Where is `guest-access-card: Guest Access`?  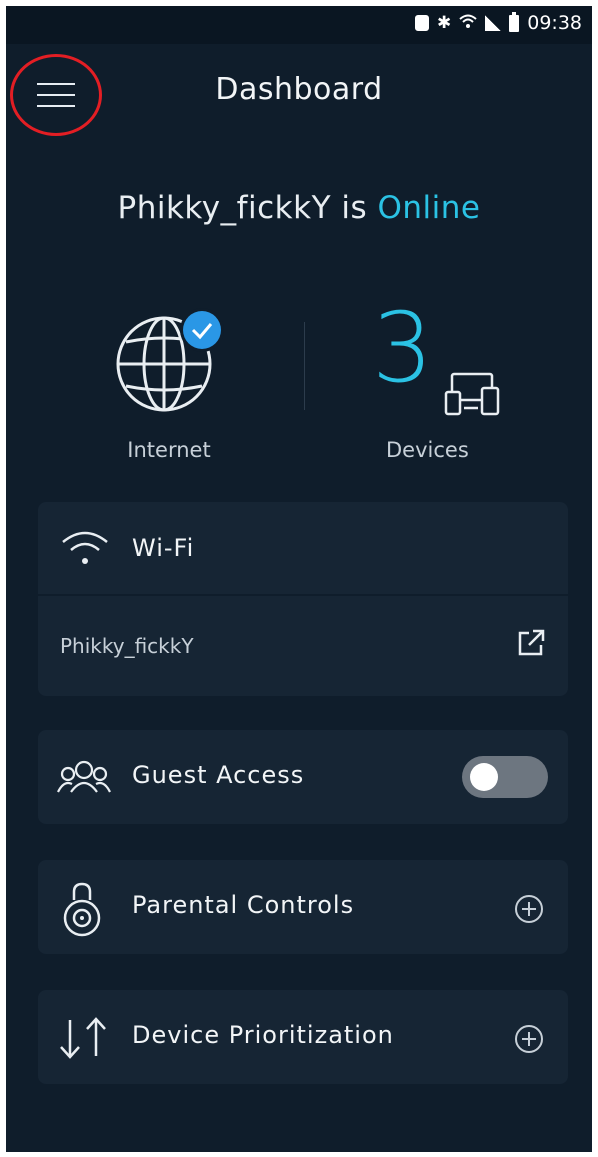 guest-access-card: Guest Access is located at coordinates (303, 777).